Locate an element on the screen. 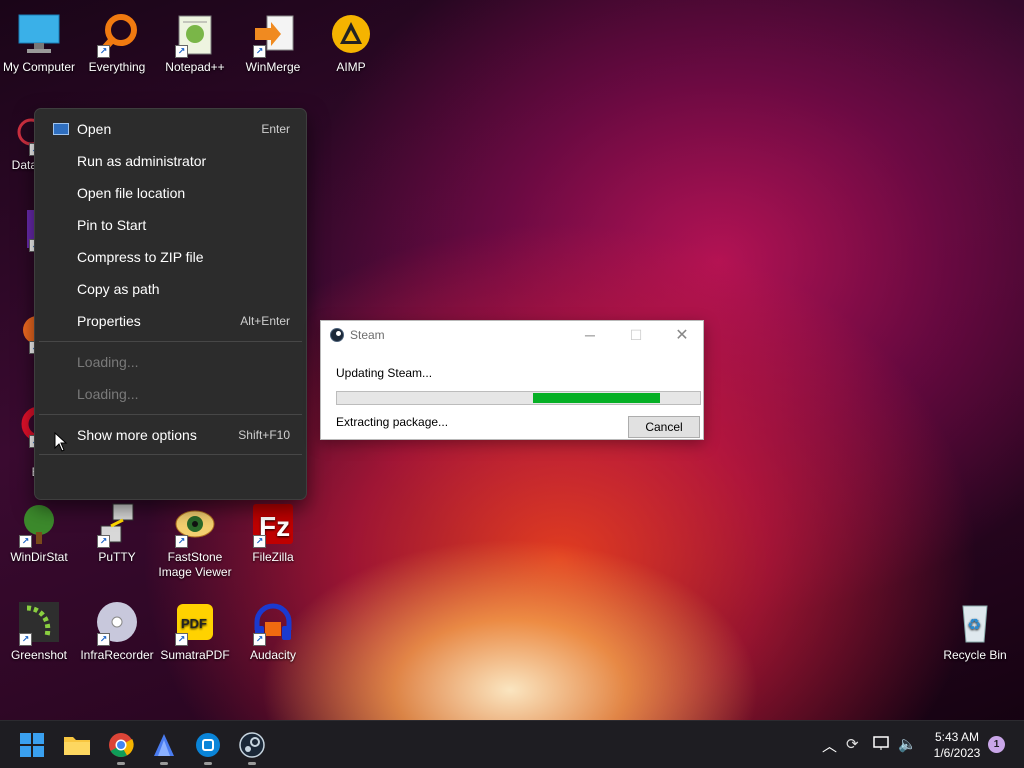 This screenshot has width=1024, height=768. desktop-icon-audacity: ↗ Audacity is located at coordinates (273, 630).